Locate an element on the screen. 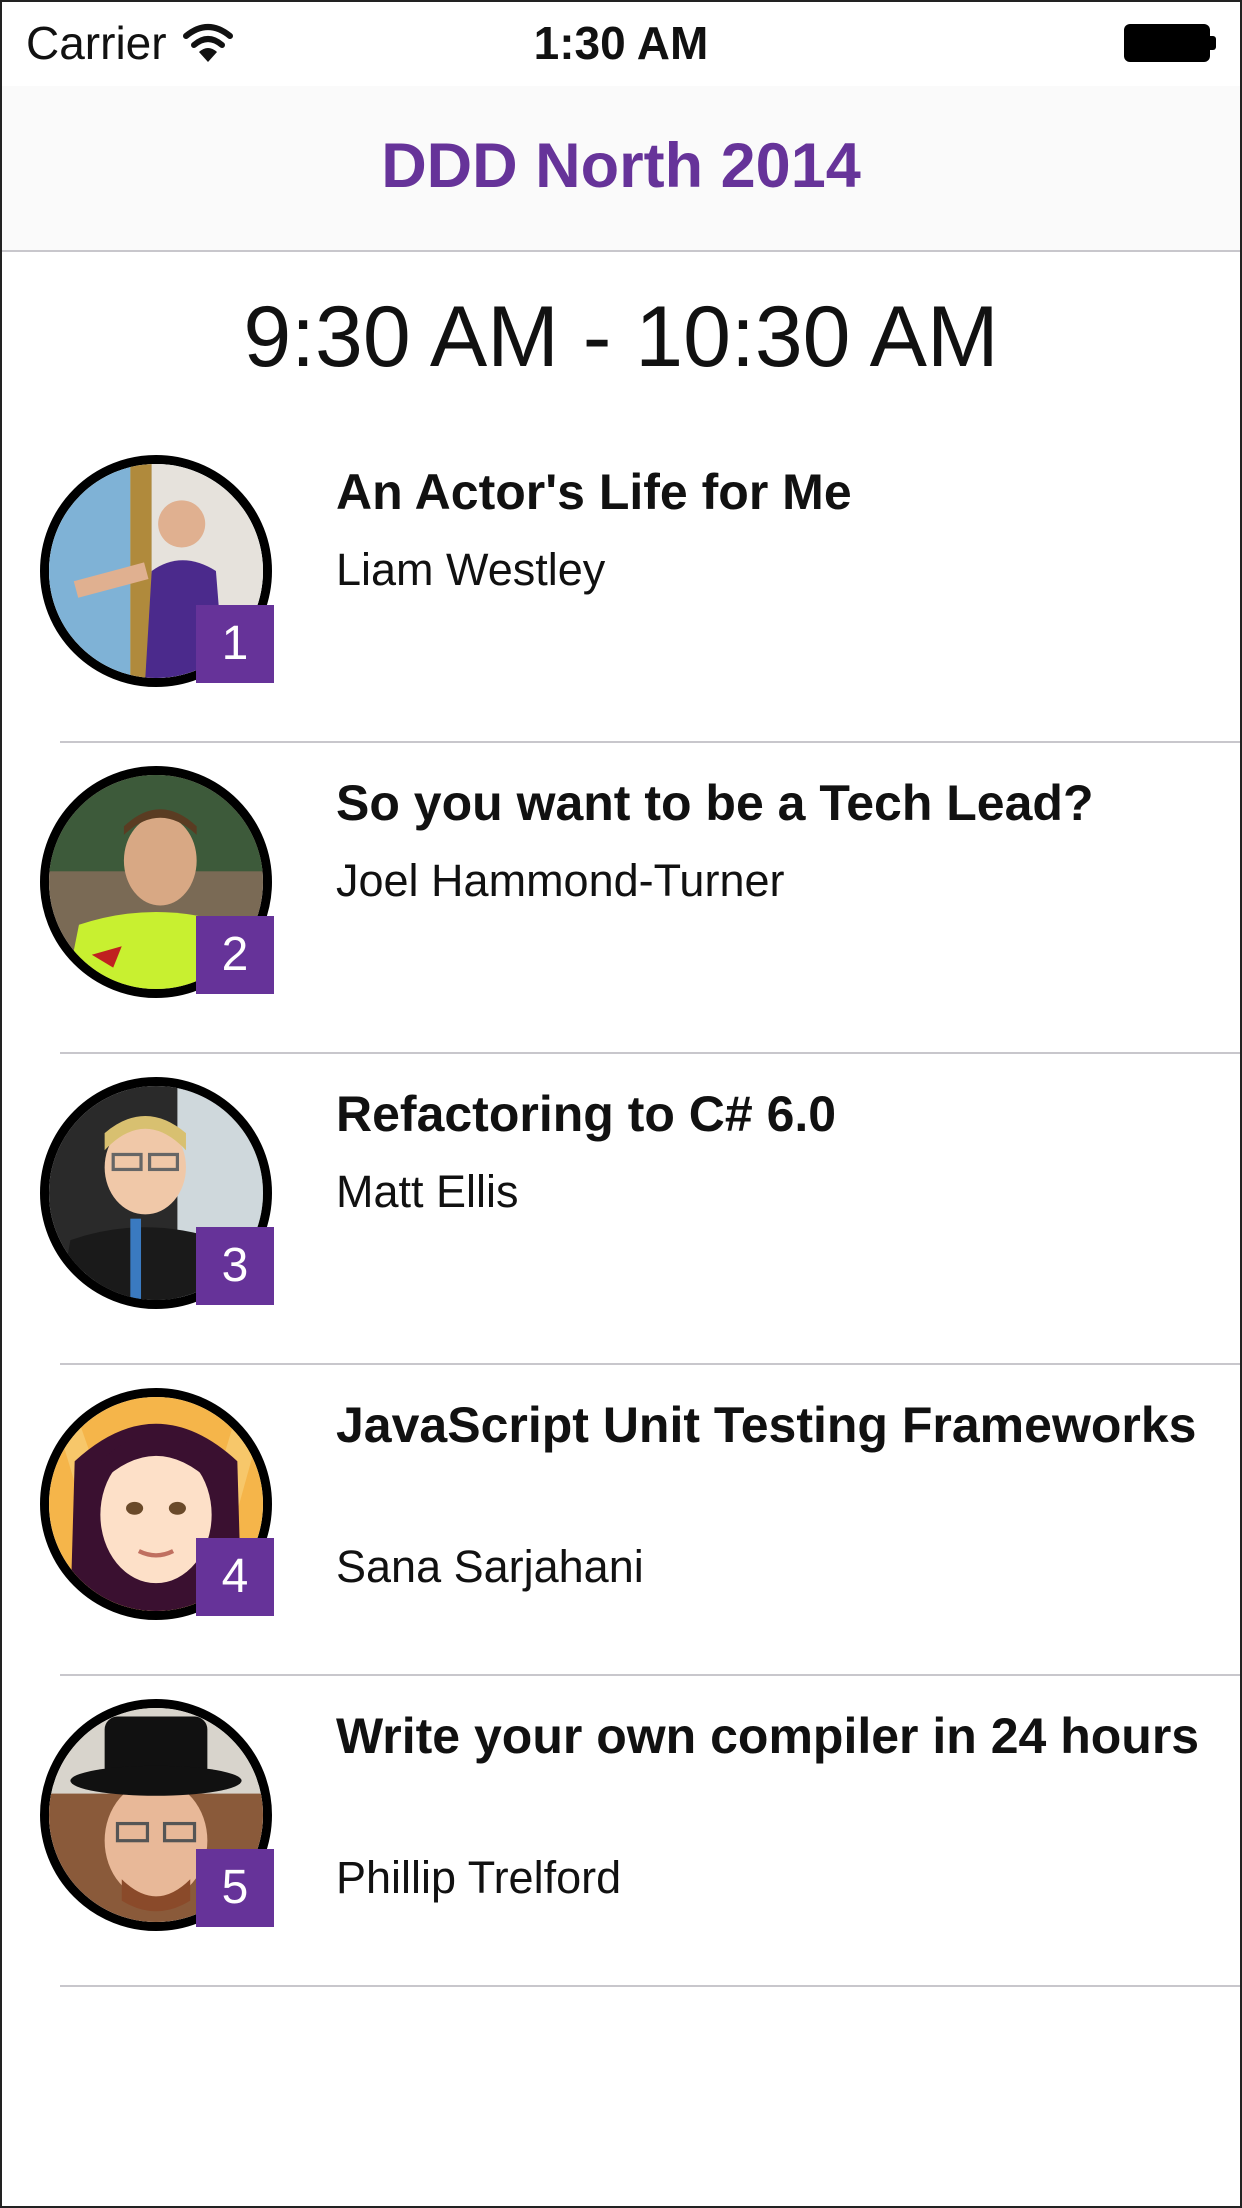 This screenshot has height=2208, width=1242. session-title: So you want to be a Tech Lead? is located at coordinates (715, 803).